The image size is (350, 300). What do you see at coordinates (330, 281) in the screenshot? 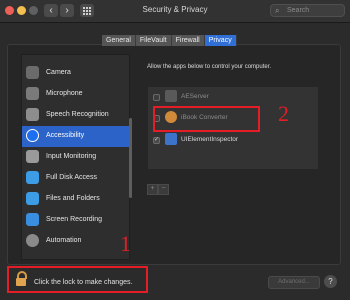
I see `help-button: ?` at bounding box center [330, 281].